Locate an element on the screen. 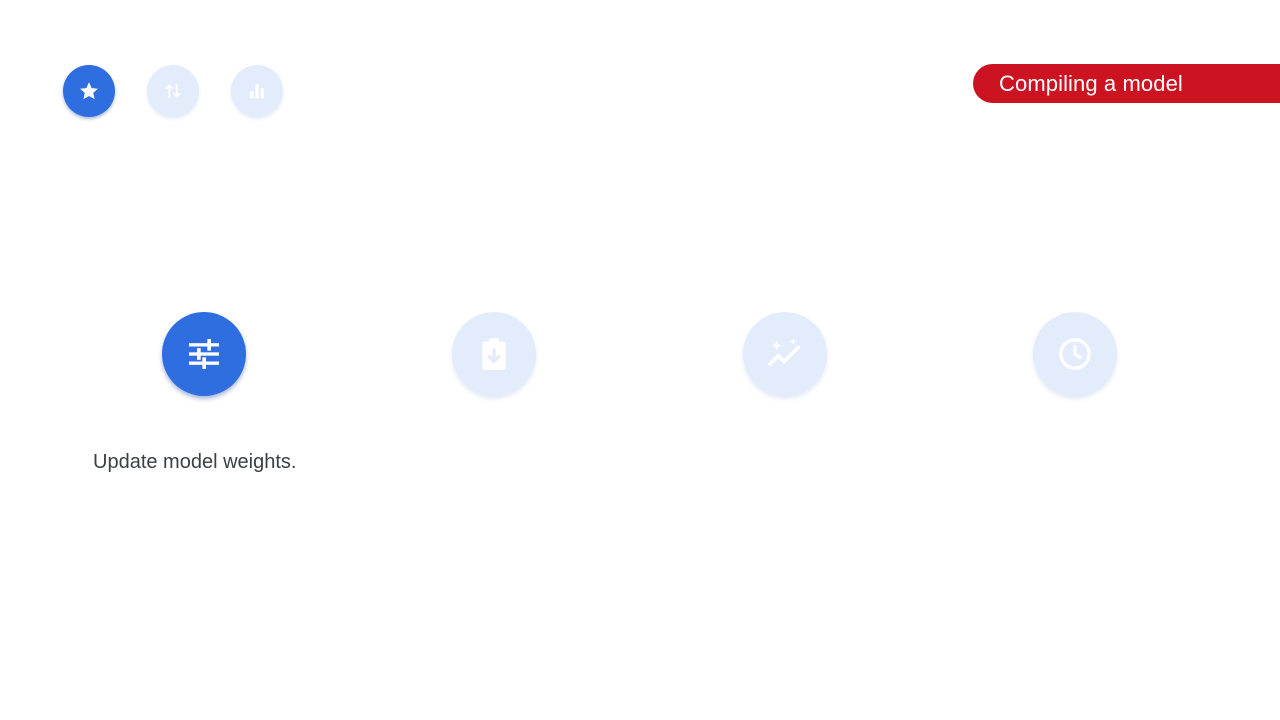 The height and width of the screenshot is (720, 1280). nav-star-button is located at coordinates (89, 91).